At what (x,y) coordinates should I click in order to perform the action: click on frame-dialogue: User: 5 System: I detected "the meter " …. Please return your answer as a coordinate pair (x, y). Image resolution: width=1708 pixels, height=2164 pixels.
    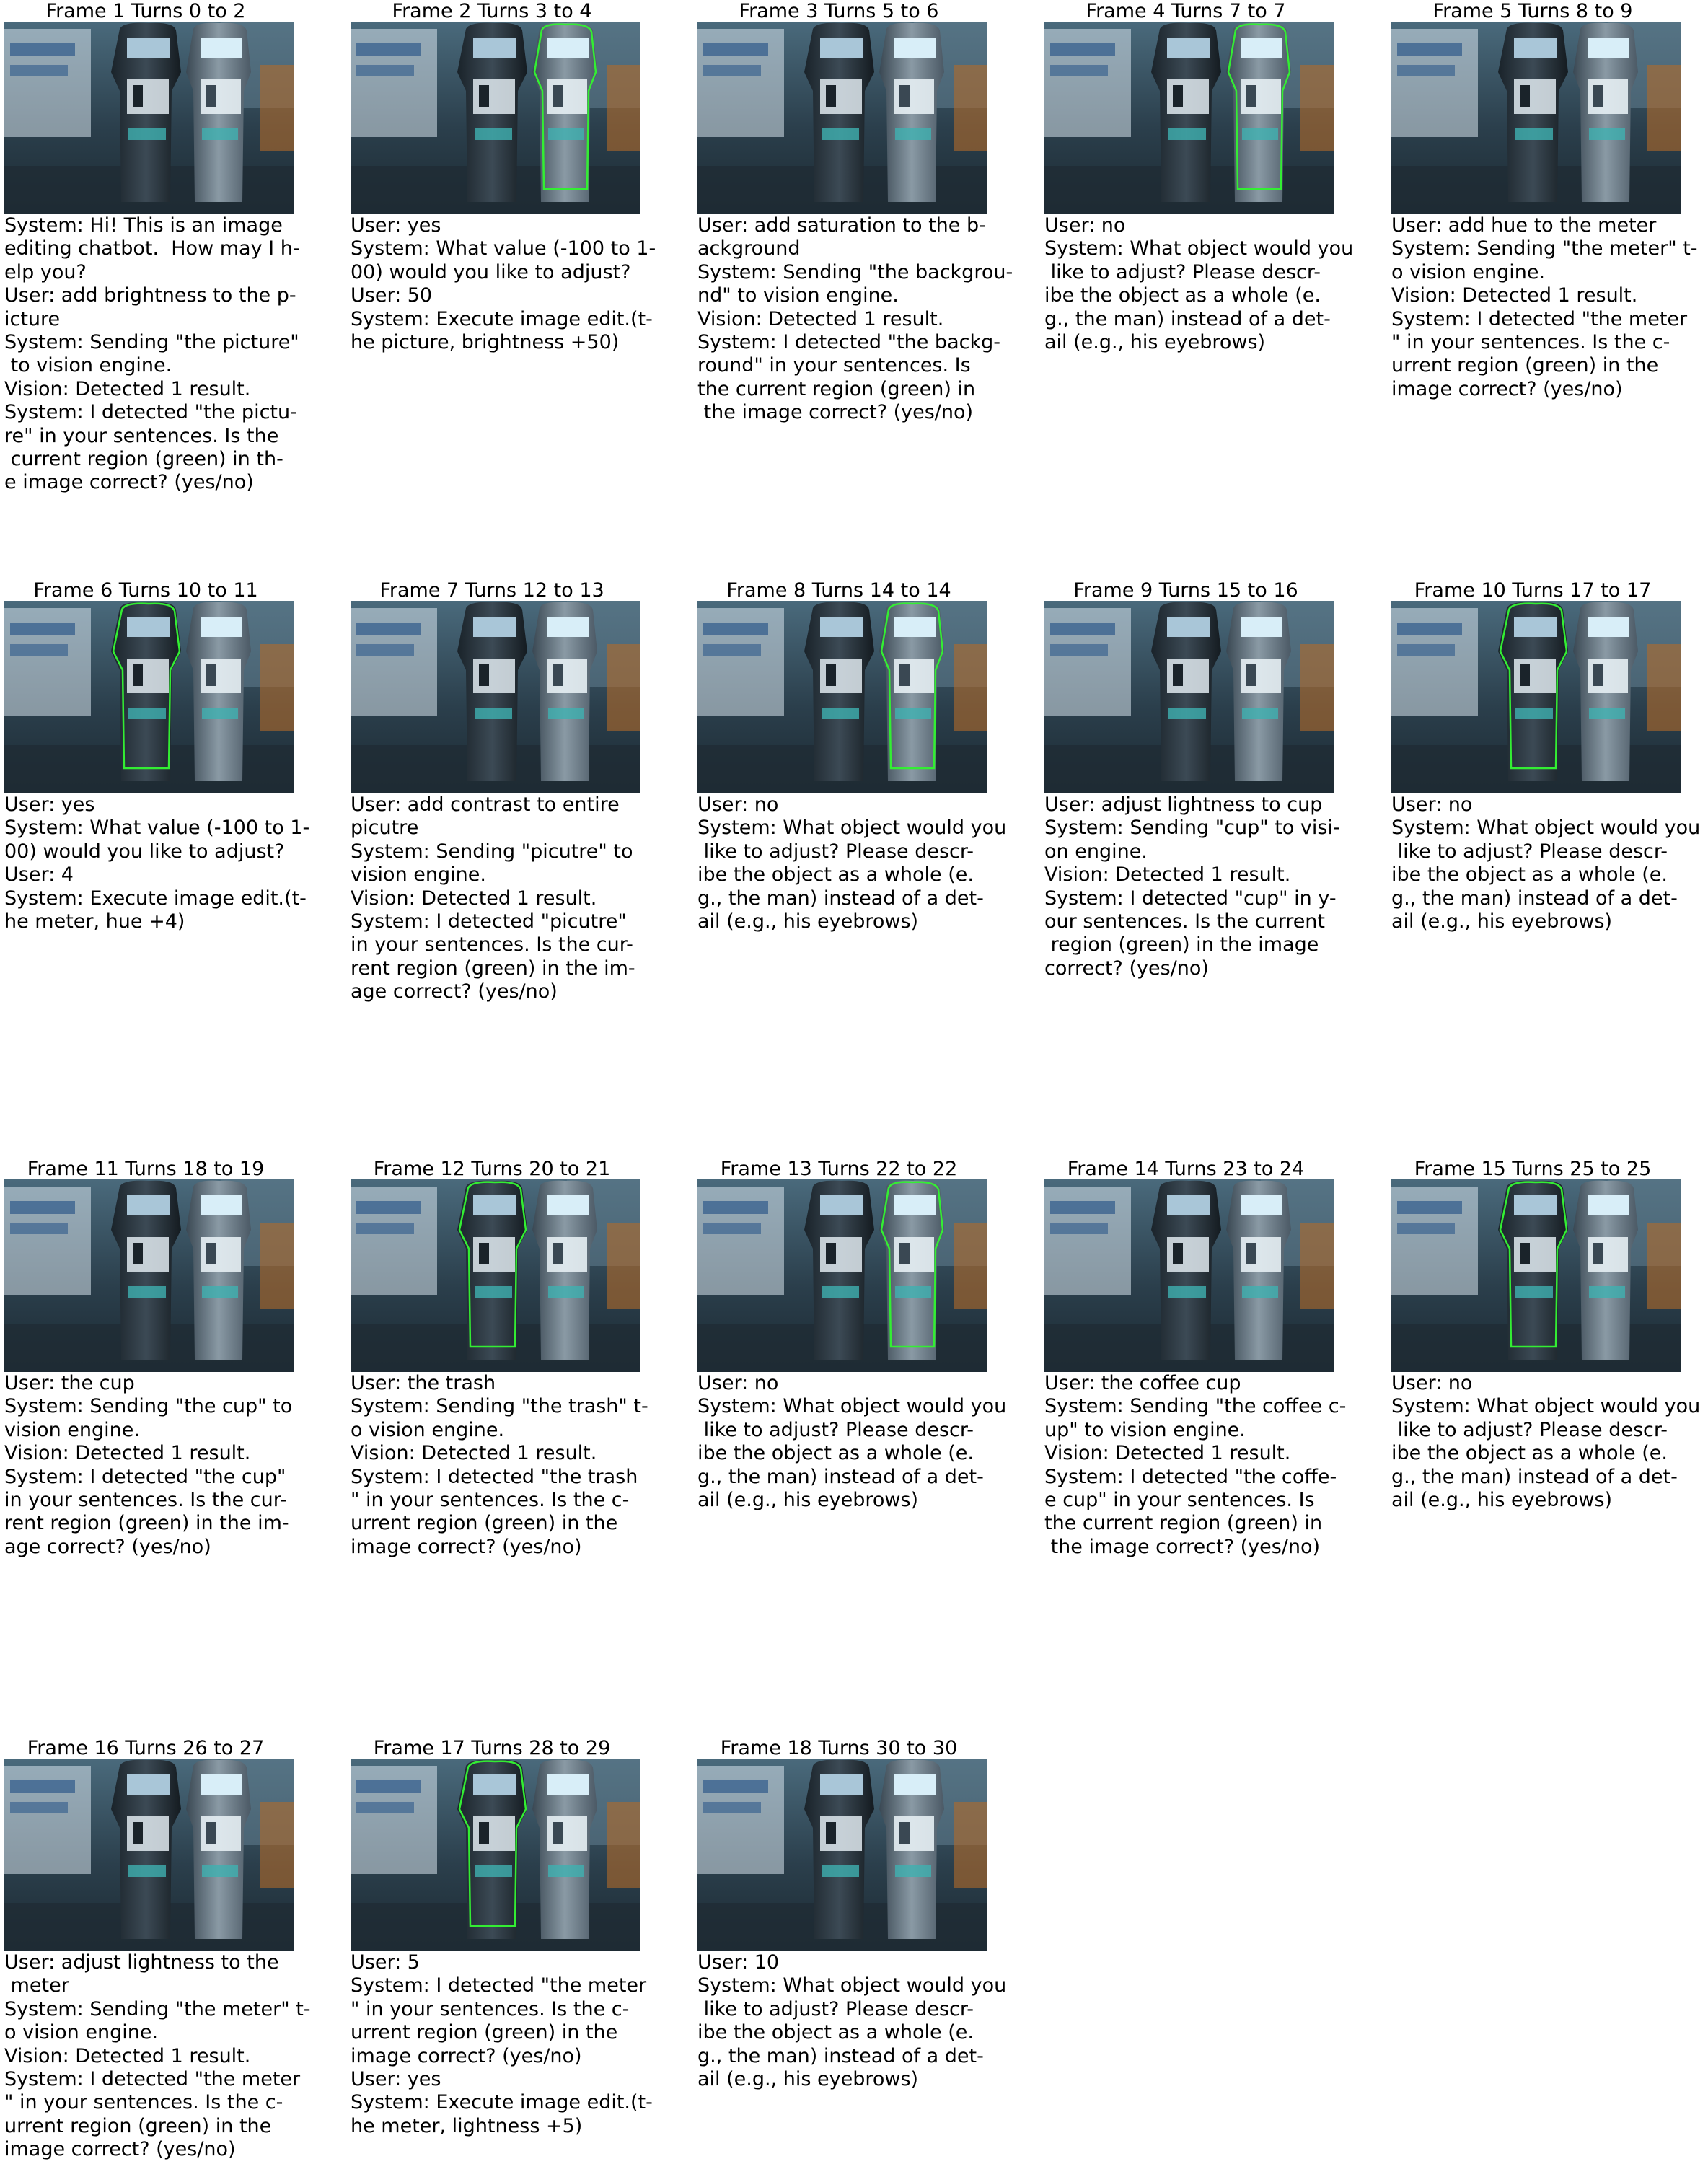
    Looking at the image, I should click on (502, 2044).